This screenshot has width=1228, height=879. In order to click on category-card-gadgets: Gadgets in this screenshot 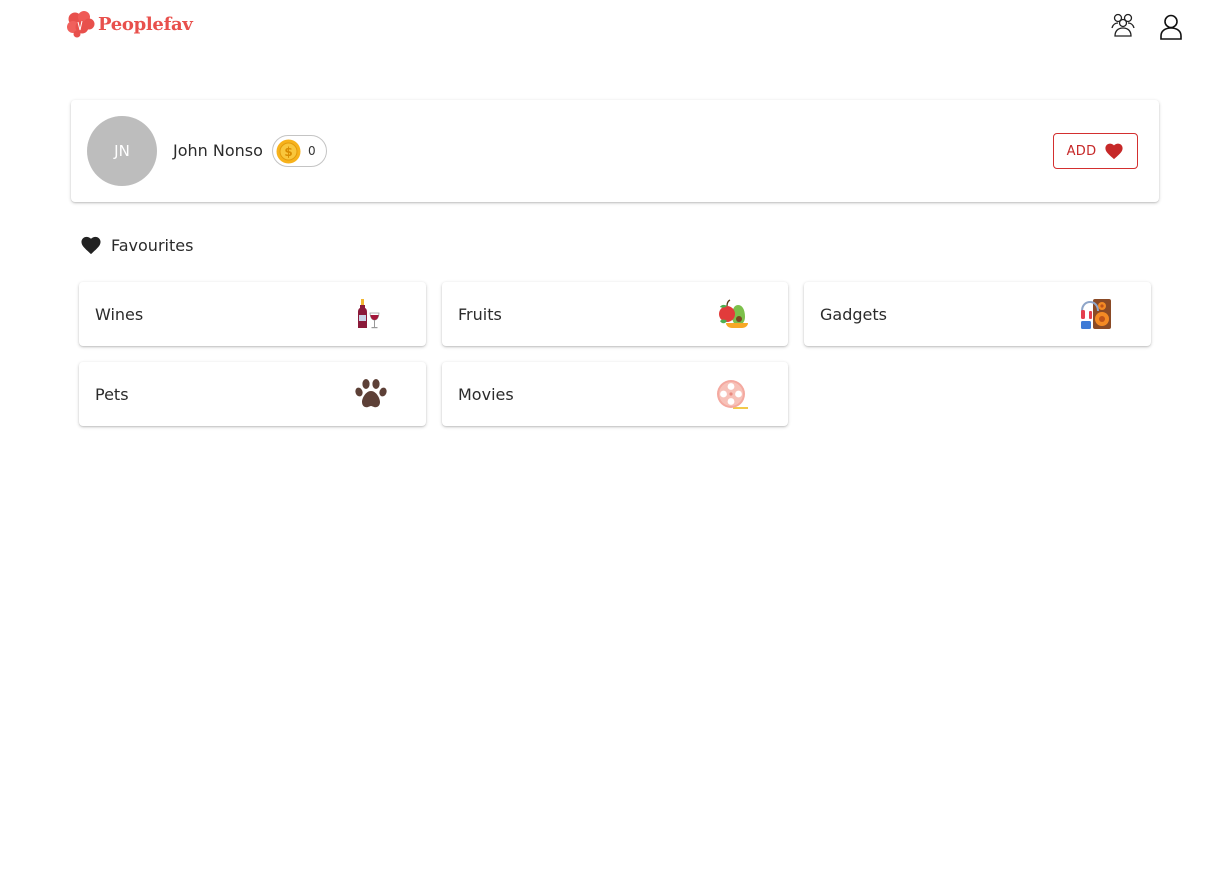, I will do `click(977, 314)`.